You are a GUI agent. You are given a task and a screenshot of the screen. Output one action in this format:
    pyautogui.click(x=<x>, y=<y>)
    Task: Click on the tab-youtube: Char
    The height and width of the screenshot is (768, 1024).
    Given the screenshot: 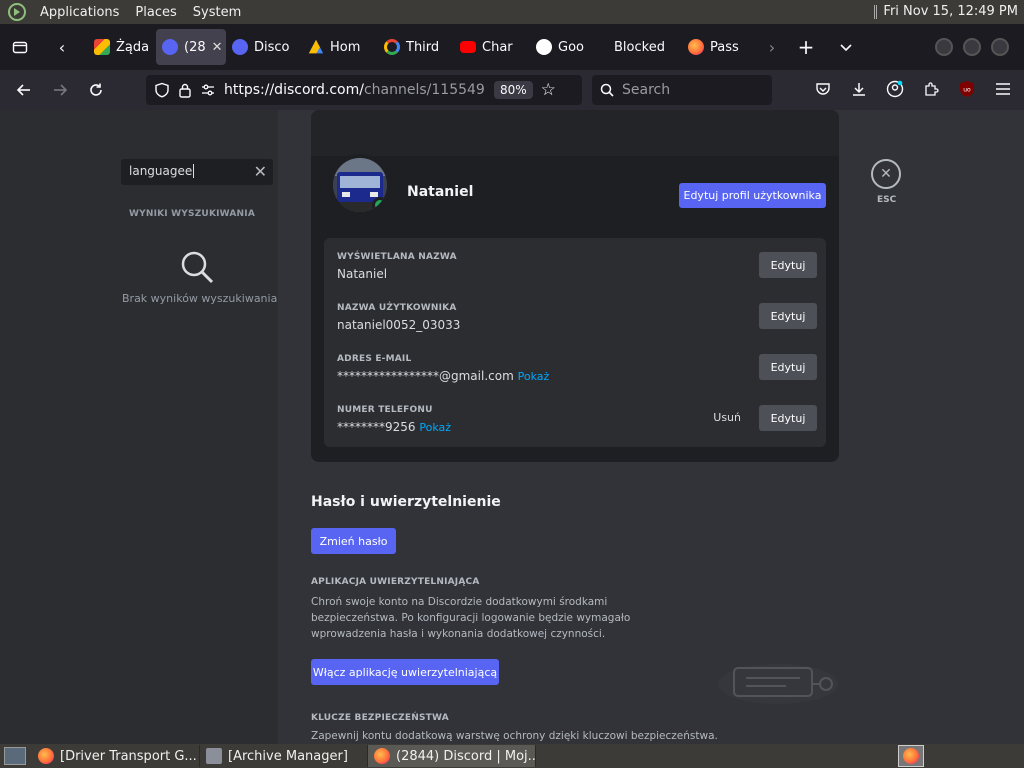 What is the action you would take?
    pyautogui.click(x=492, y=47)
    